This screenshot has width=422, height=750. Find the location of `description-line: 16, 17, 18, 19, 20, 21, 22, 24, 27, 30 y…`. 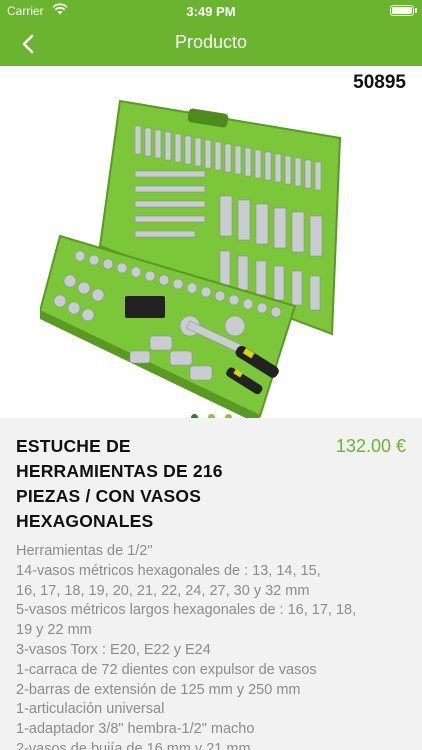

description-line: 16, 17, 18, 19, 20, 21, 22, 24, 27, 30 y… is located at coordinates (163, 590).